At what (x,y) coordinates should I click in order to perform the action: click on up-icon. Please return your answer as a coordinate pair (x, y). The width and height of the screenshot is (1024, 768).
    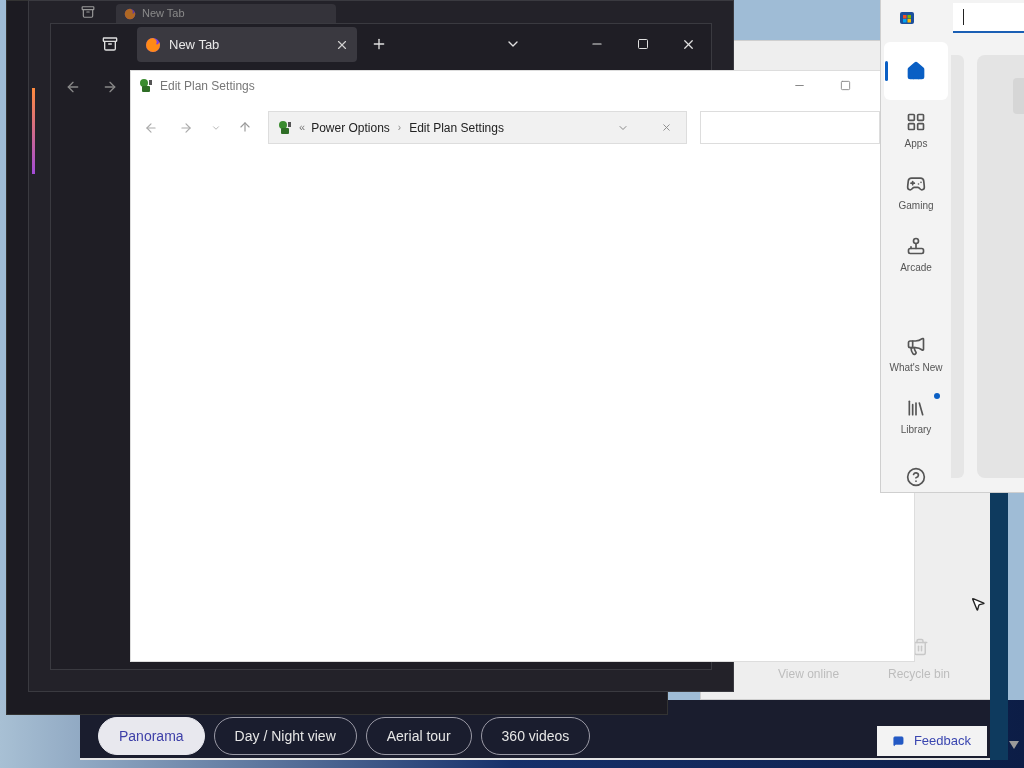
    Looking at the image, I should click on (245, 127).